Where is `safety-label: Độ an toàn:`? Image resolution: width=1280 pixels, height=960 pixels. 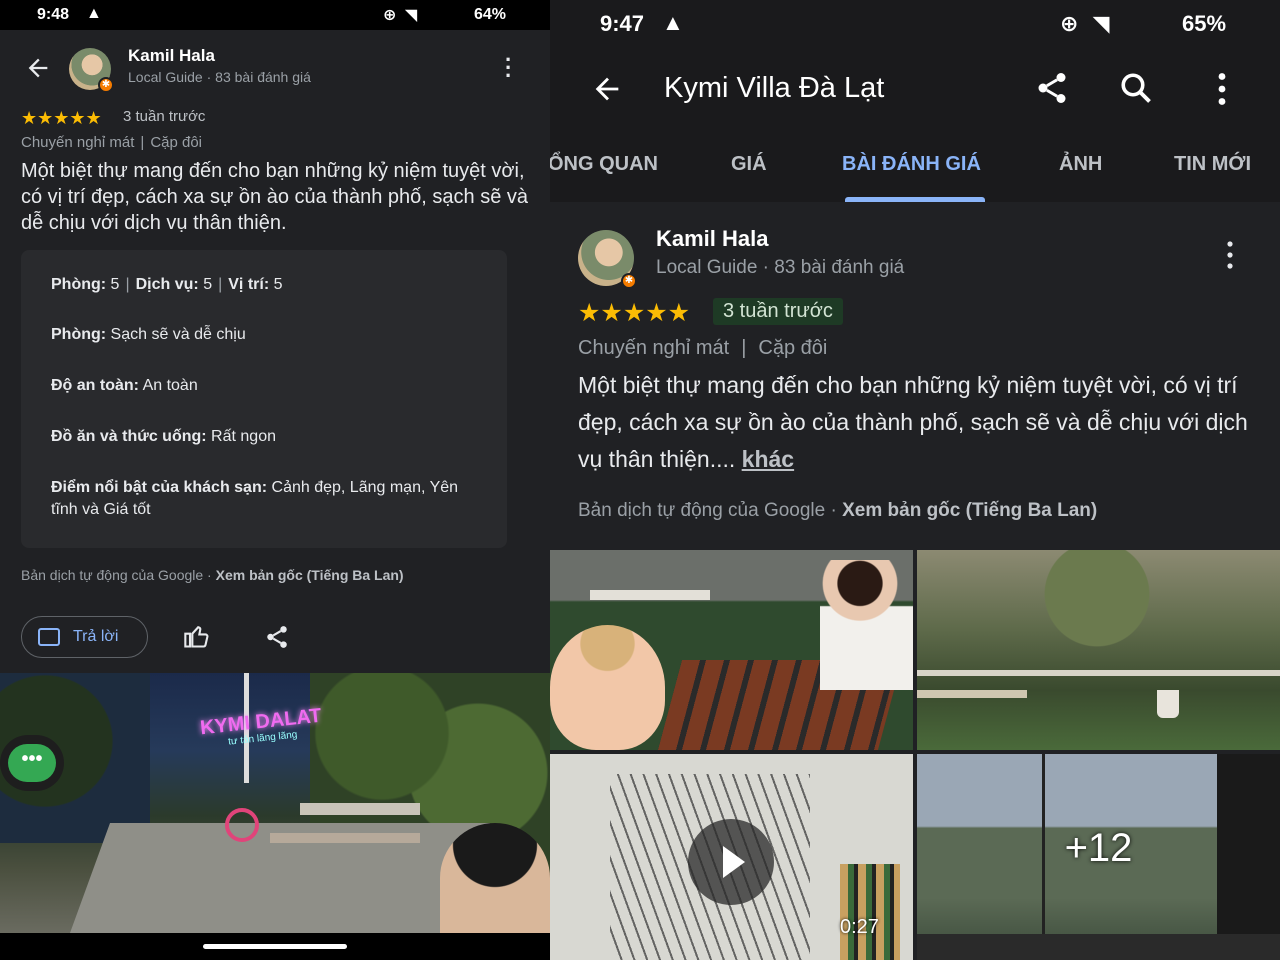
safety-label: Độ an toàn: is located at coordinates (95, 385).